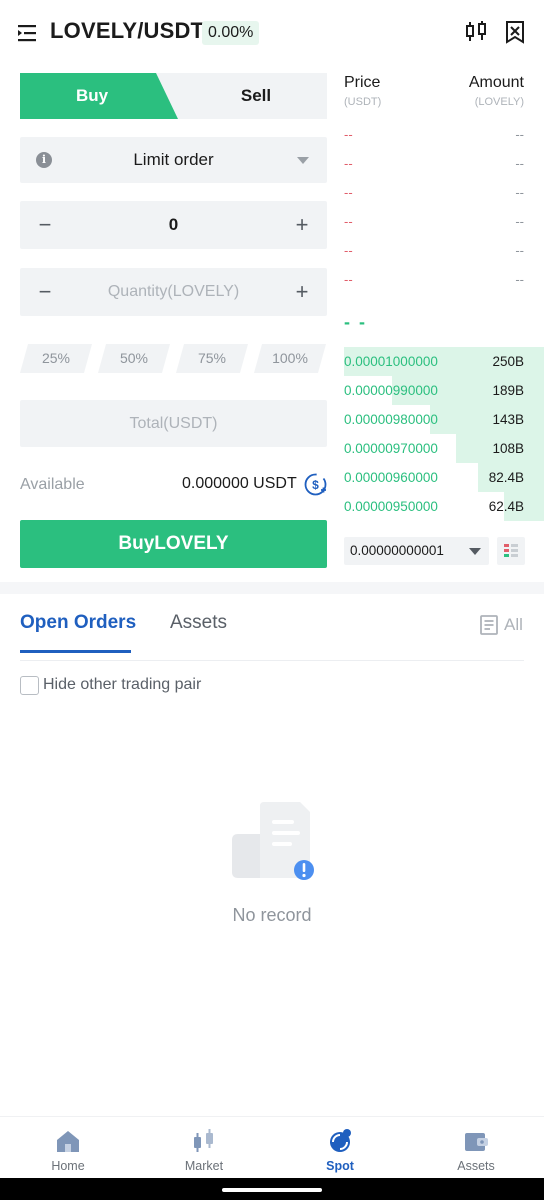 The width and height of the screenshot is (544, 1200). I want to click on bid-row: 0.00001000000 250B, so click(444, 361).